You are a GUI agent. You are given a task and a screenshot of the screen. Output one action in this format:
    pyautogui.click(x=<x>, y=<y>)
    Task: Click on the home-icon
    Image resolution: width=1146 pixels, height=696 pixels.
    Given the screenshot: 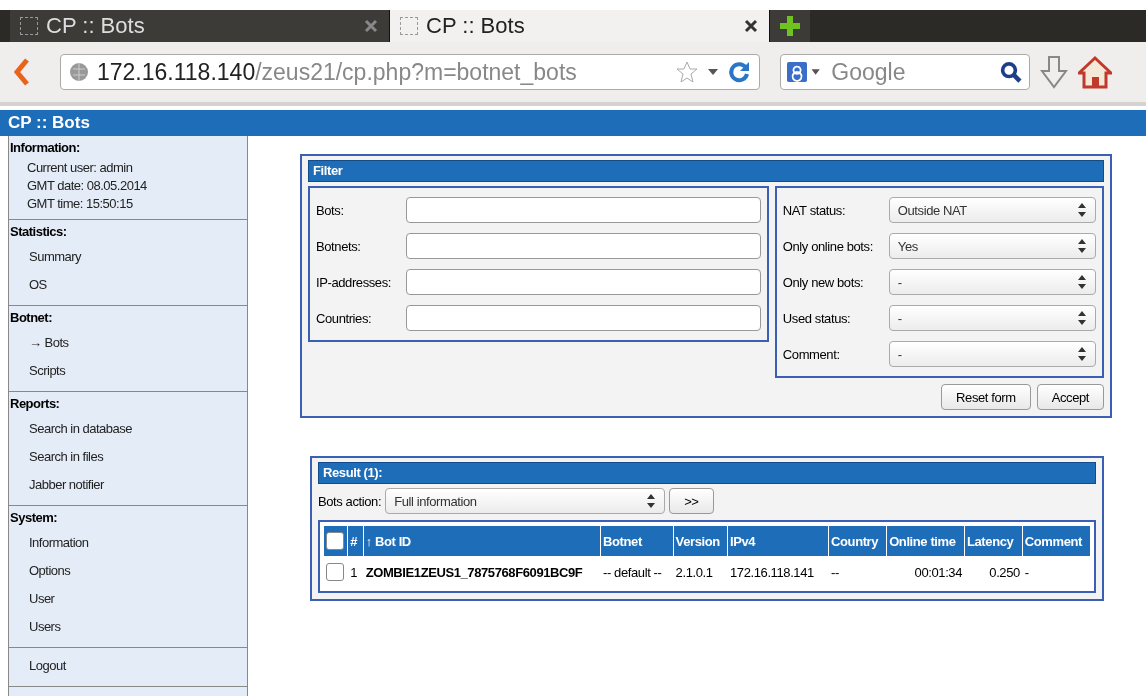 What is the action you would take?
    pyautogui.click(x=1095, y=72)
    